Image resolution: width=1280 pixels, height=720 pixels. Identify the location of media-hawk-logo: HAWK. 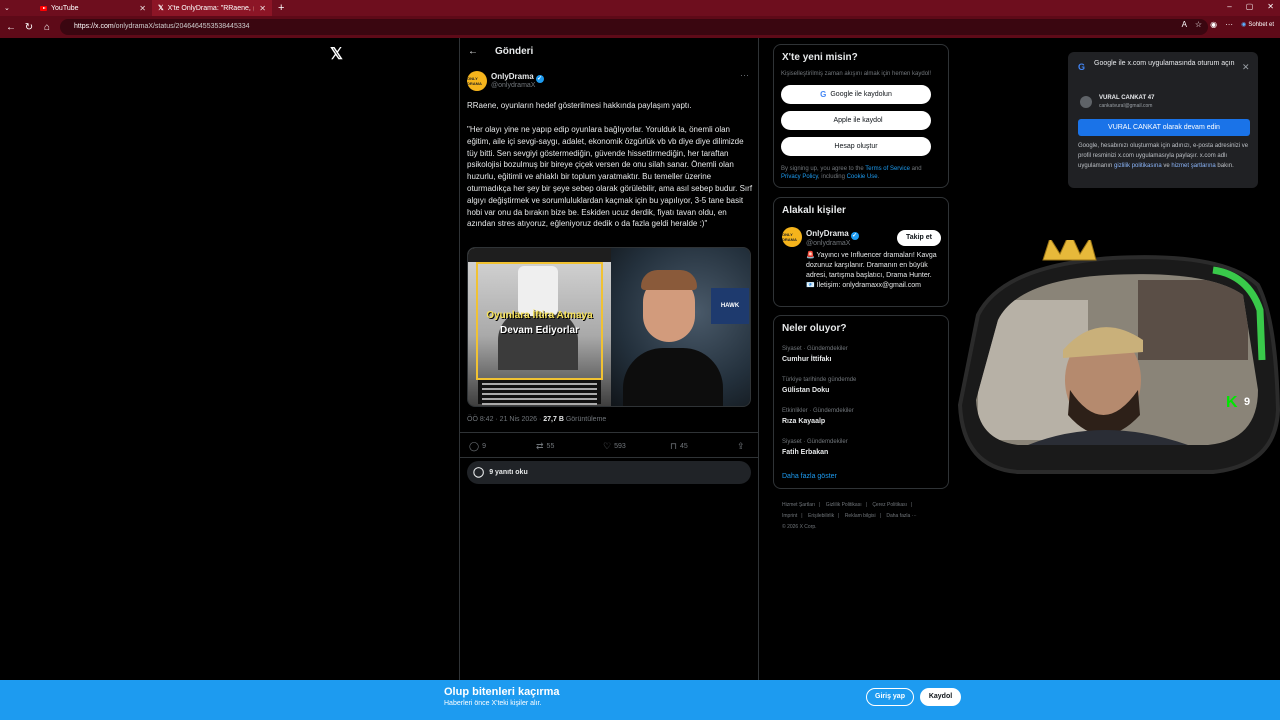
(730, 306).